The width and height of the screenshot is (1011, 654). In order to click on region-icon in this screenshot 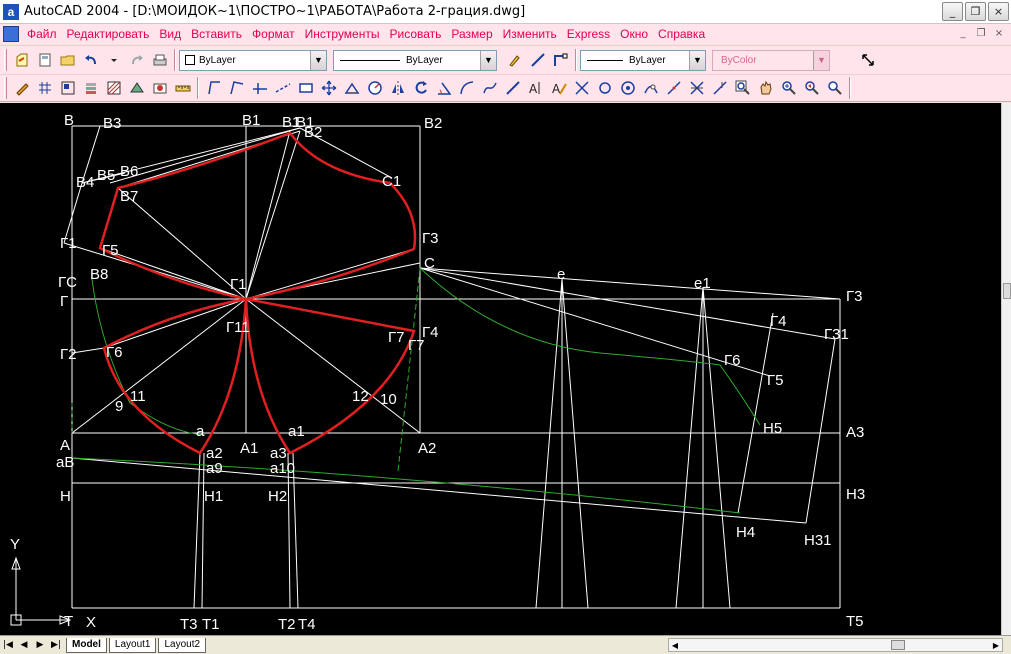, I will do `click(136, 88)`.